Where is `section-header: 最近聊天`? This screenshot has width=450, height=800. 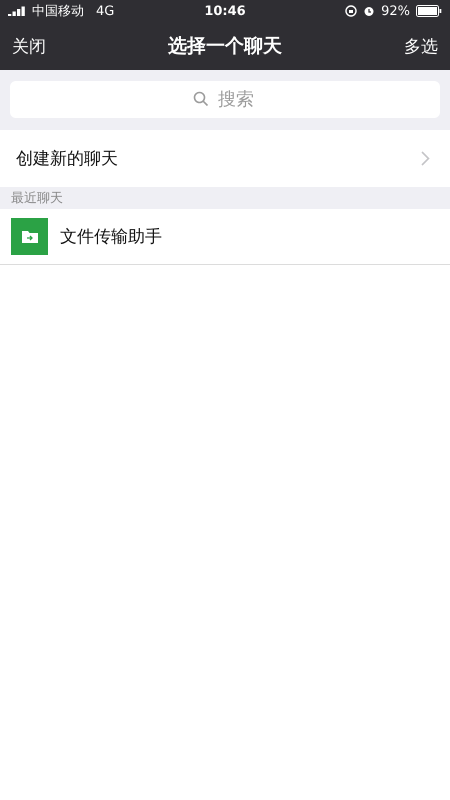 section-header: 最近聊天 is located at coordinates (37, 198).